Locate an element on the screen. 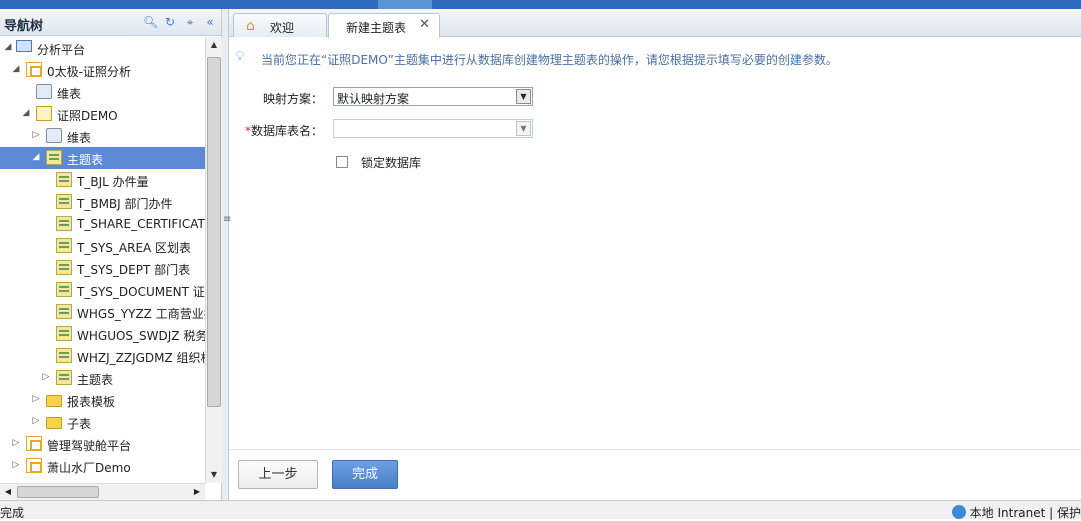  nav-toolbar: 🔍︎ ↻ ⌖ « is located at coordinates (180, 22).